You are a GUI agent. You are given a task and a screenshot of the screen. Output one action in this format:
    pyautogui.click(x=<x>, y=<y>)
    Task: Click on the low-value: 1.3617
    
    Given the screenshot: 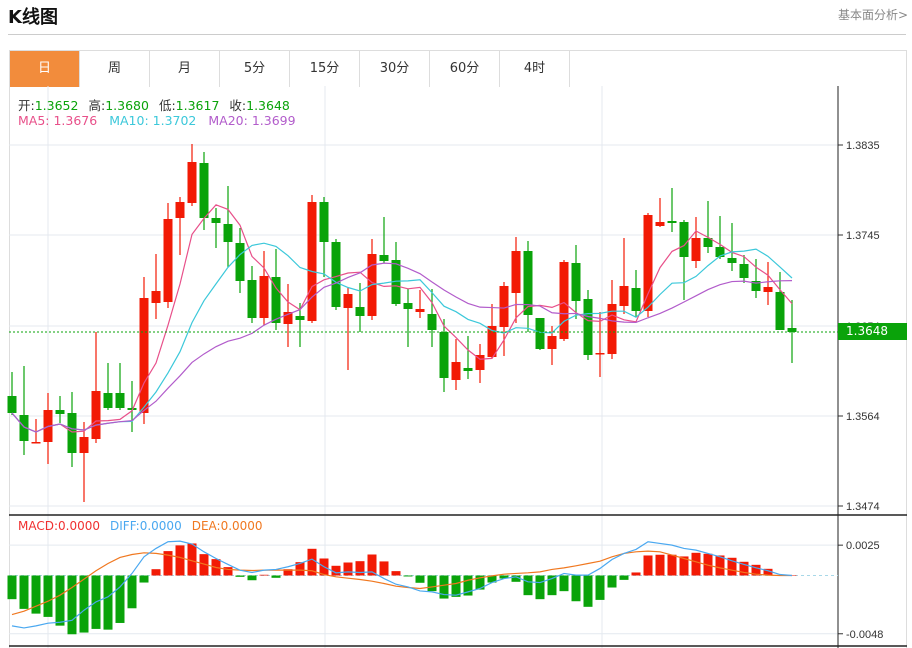 What is the action you would take?
    pyautogui.click(x=197, y=105)
    